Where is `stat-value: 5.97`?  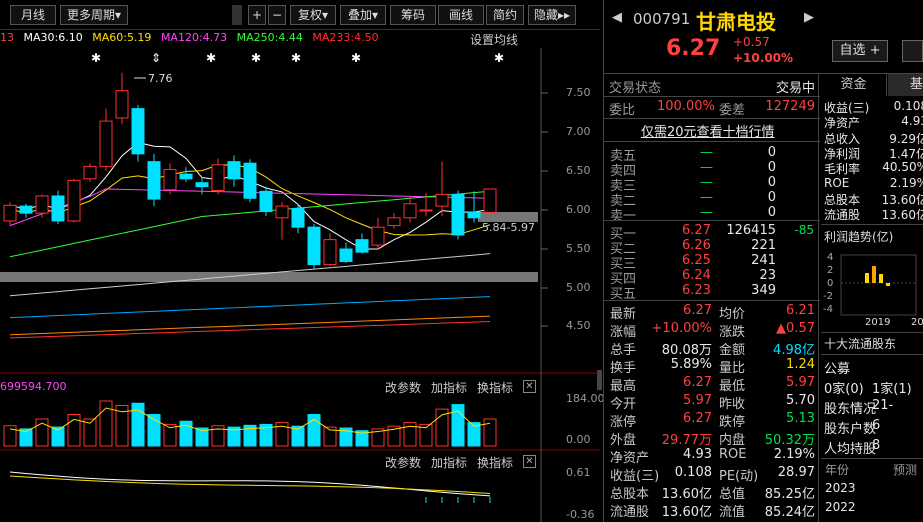
stat-value: 5.97 is located at coordinates (697, 400).